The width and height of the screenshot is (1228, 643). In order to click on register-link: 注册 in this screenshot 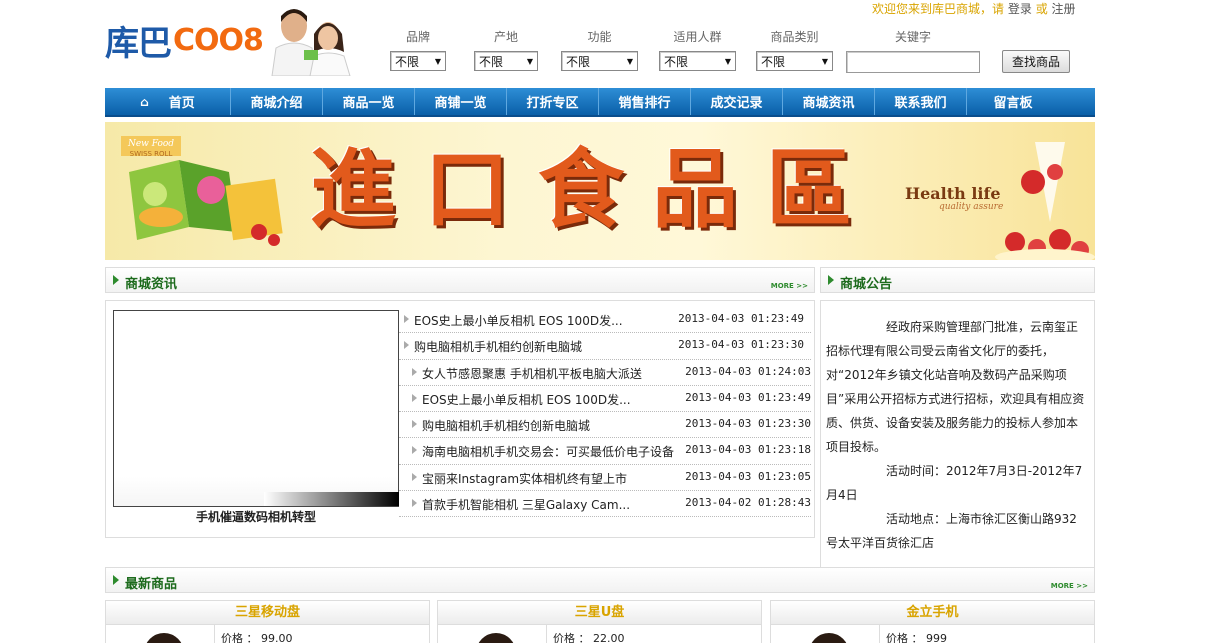, I will do `click(1064, 9)`.